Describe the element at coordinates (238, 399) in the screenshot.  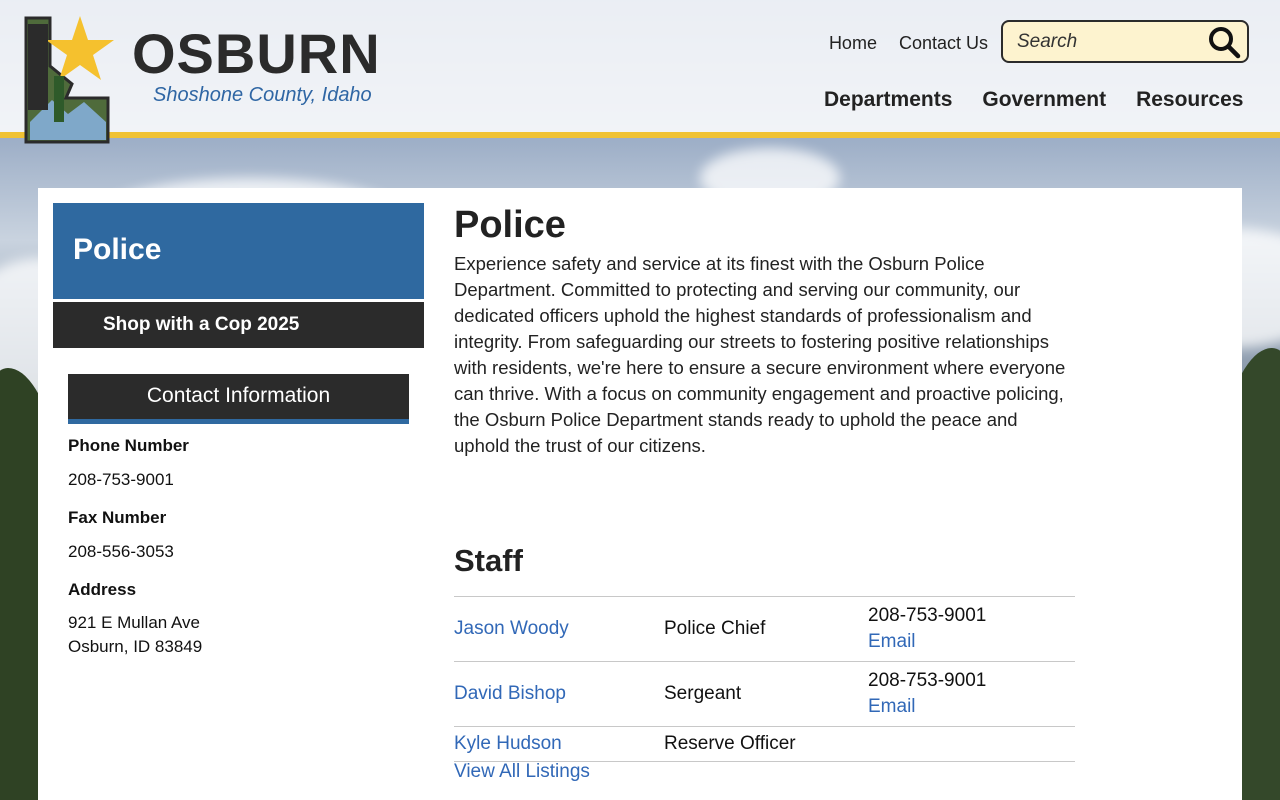
I see `contact-info-heading: Contact Information` at that location.